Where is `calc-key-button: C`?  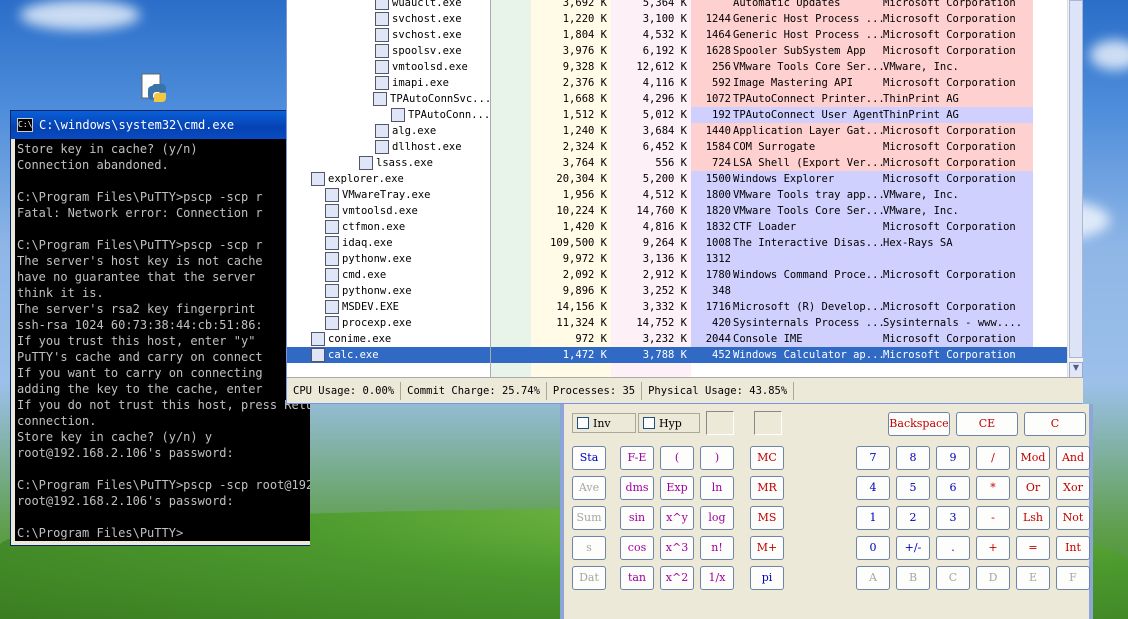 calc-key-button: C is located at coordinates (953, 578).